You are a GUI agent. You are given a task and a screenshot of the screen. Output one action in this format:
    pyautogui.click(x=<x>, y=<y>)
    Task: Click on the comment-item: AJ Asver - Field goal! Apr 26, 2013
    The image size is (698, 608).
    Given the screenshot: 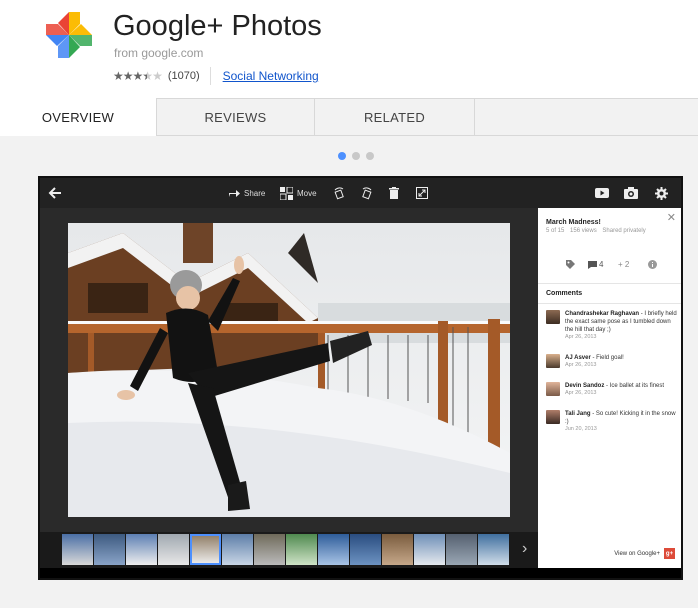 What is the action you would take?
    pyautogui.click(x=612, y=361)
    